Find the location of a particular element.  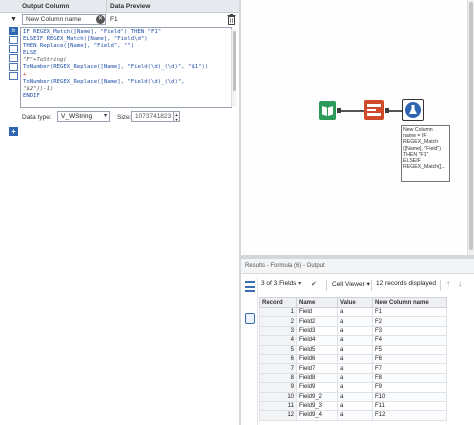

table-row: 9 Field9 a F9 is located at coordinates (353, 387).